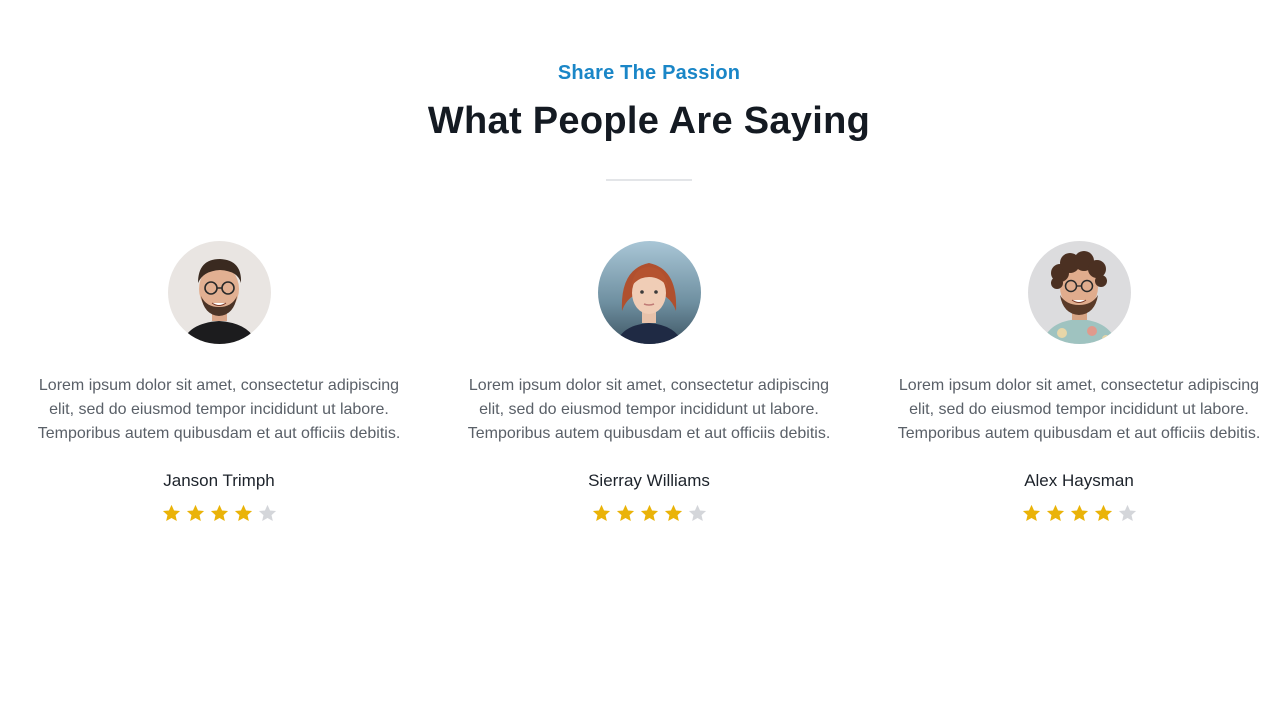  Describe the element at coordinates (649, 180) in the screenshot. I see `heading-divider` at that location.